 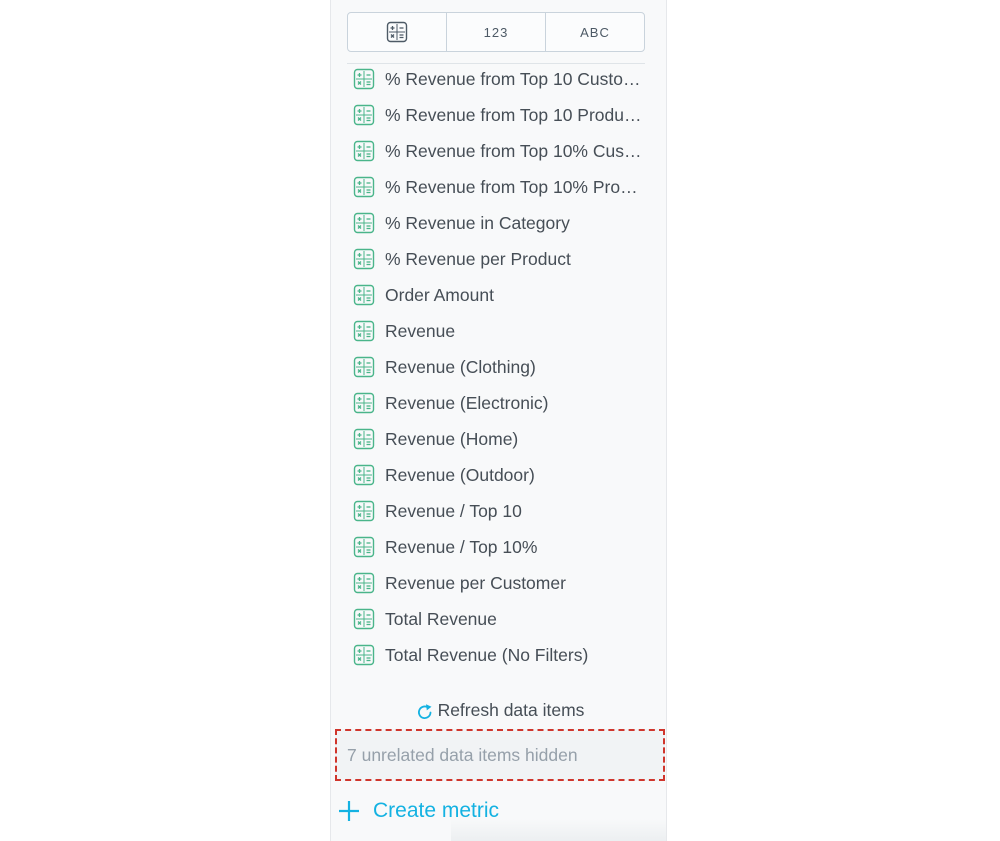 I want to click on metric-item: Total Revenue, so click(x=503, y=619).